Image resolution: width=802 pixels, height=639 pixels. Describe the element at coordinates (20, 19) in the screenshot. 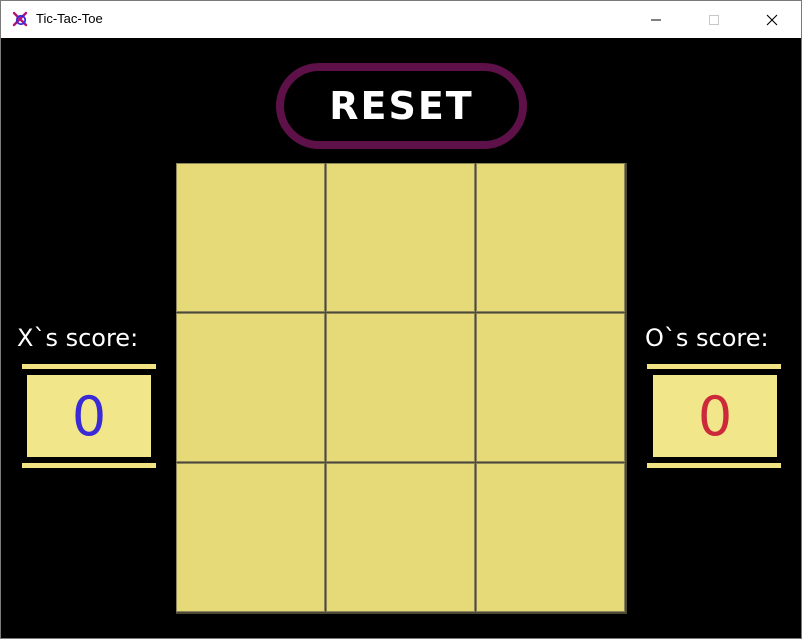

I see `app-icon` at that location.